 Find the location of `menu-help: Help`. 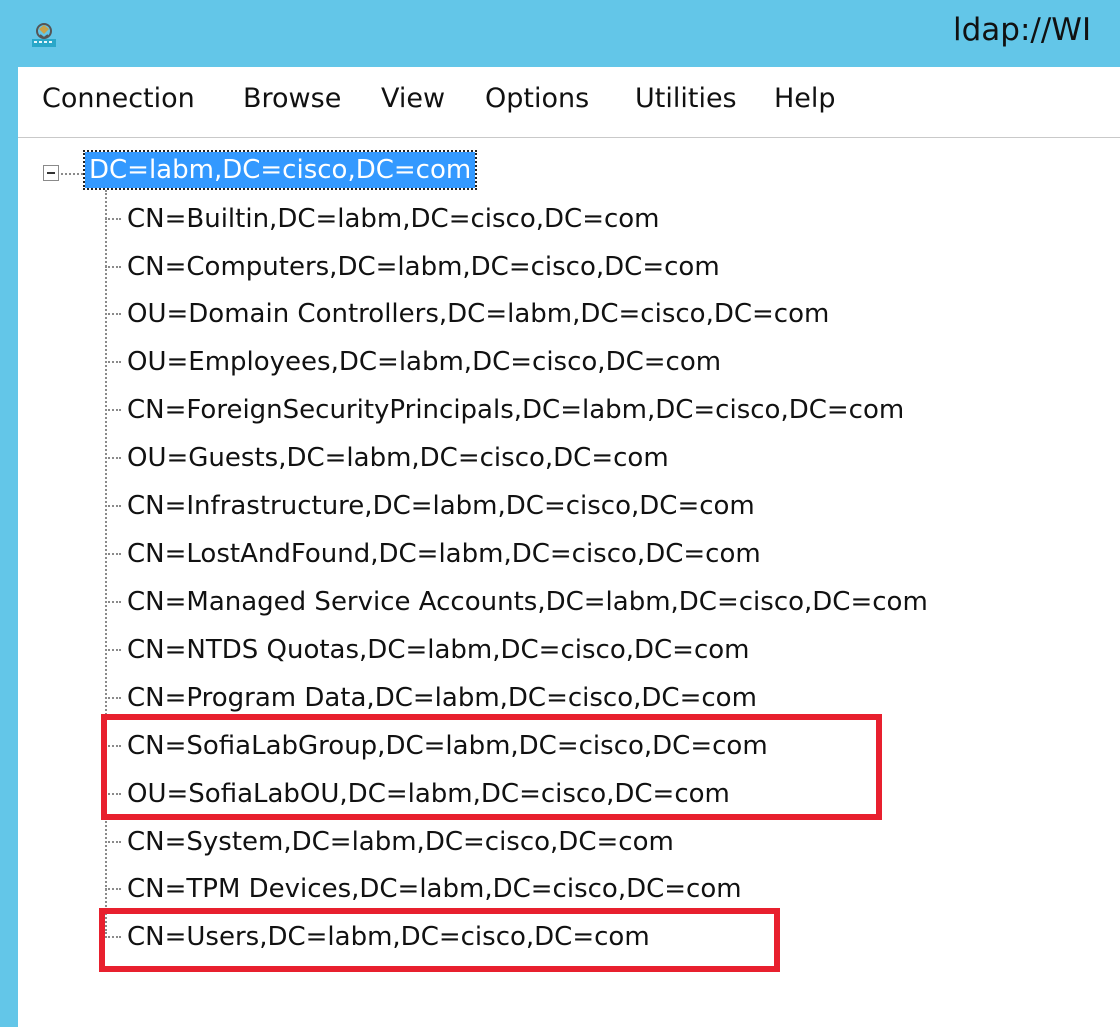

menu-help: Help is located at coordinates (805, 98).